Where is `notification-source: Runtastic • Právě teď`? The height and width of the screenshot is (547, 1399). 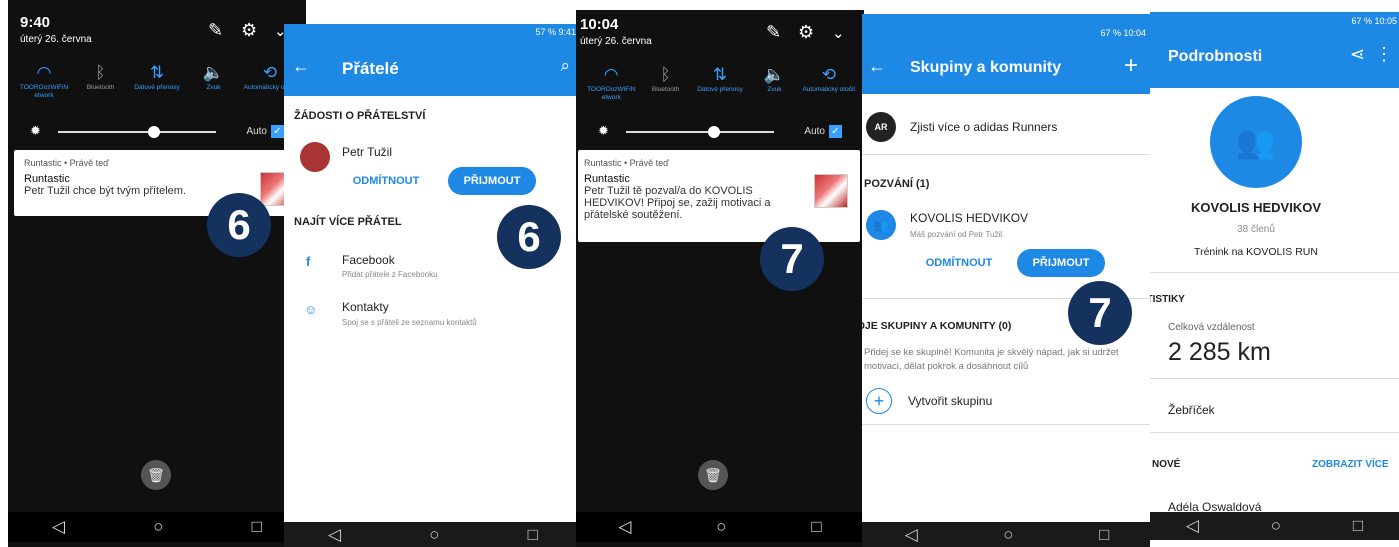
notification-source: Runtastic • Právě teď is located at coordinates (626, 163).